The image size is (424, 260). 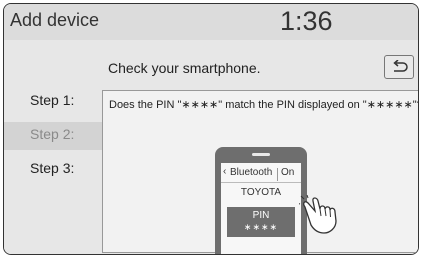 What do you see at coordinates (55, 20) in the screenshot?
I see `page-title: Add device` at bounding box center [55, 20].